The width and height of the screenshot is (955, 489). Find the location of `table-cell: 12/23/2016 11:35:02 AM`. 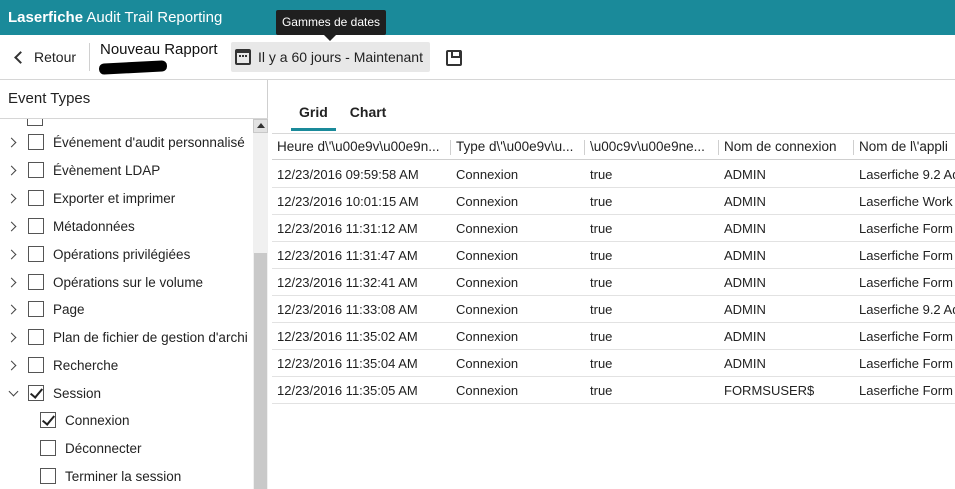

table-cell: 12/23/2016 11:35:02 AM is located at coordinates (347, 336).